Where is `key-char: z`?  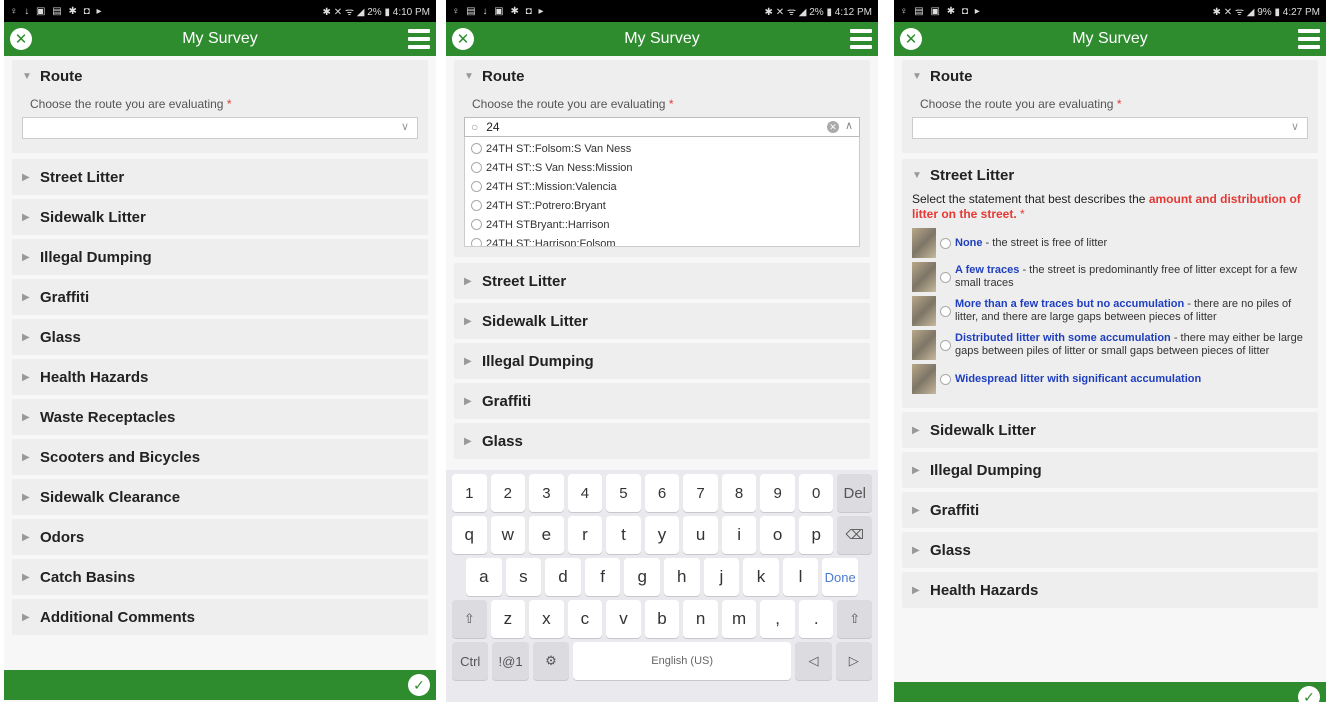
key-char: z is located at coordinates (508, 619).